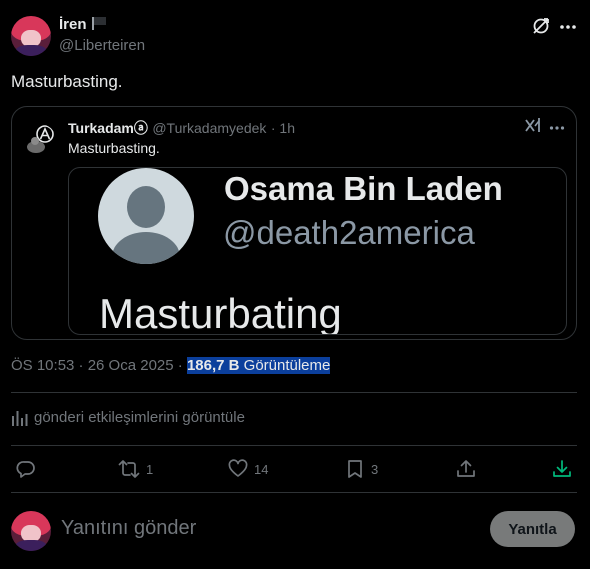 This screenshot has height=569, width=590. What do you see at coordinates (349, 232) in the screenshot?
I see `media-handle: @death2america` at bounding box center [349, 232].